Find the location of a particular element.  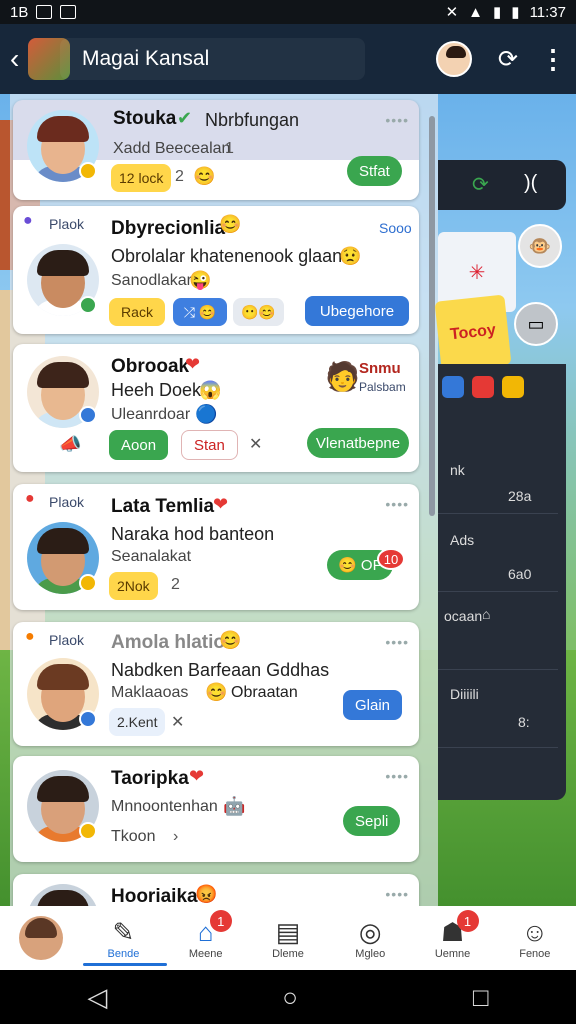

card-extra: Sooo is located at coordinates (395, 228).